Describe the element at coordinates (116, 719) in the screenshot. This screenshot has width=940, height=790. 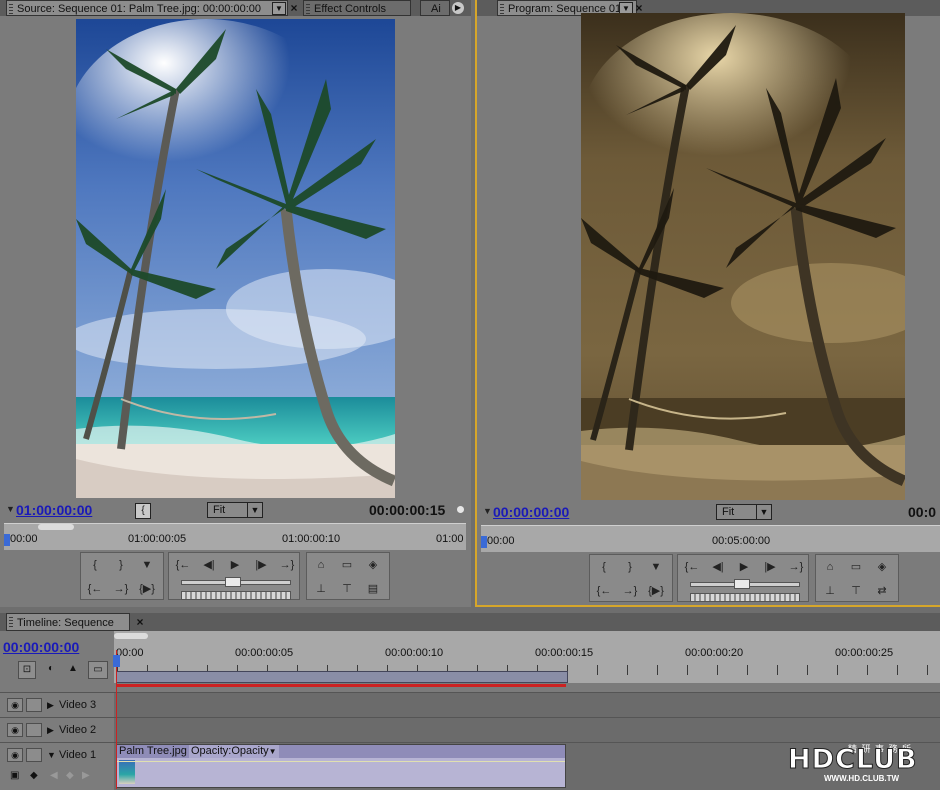
I see `timeline-playhead` at that location.